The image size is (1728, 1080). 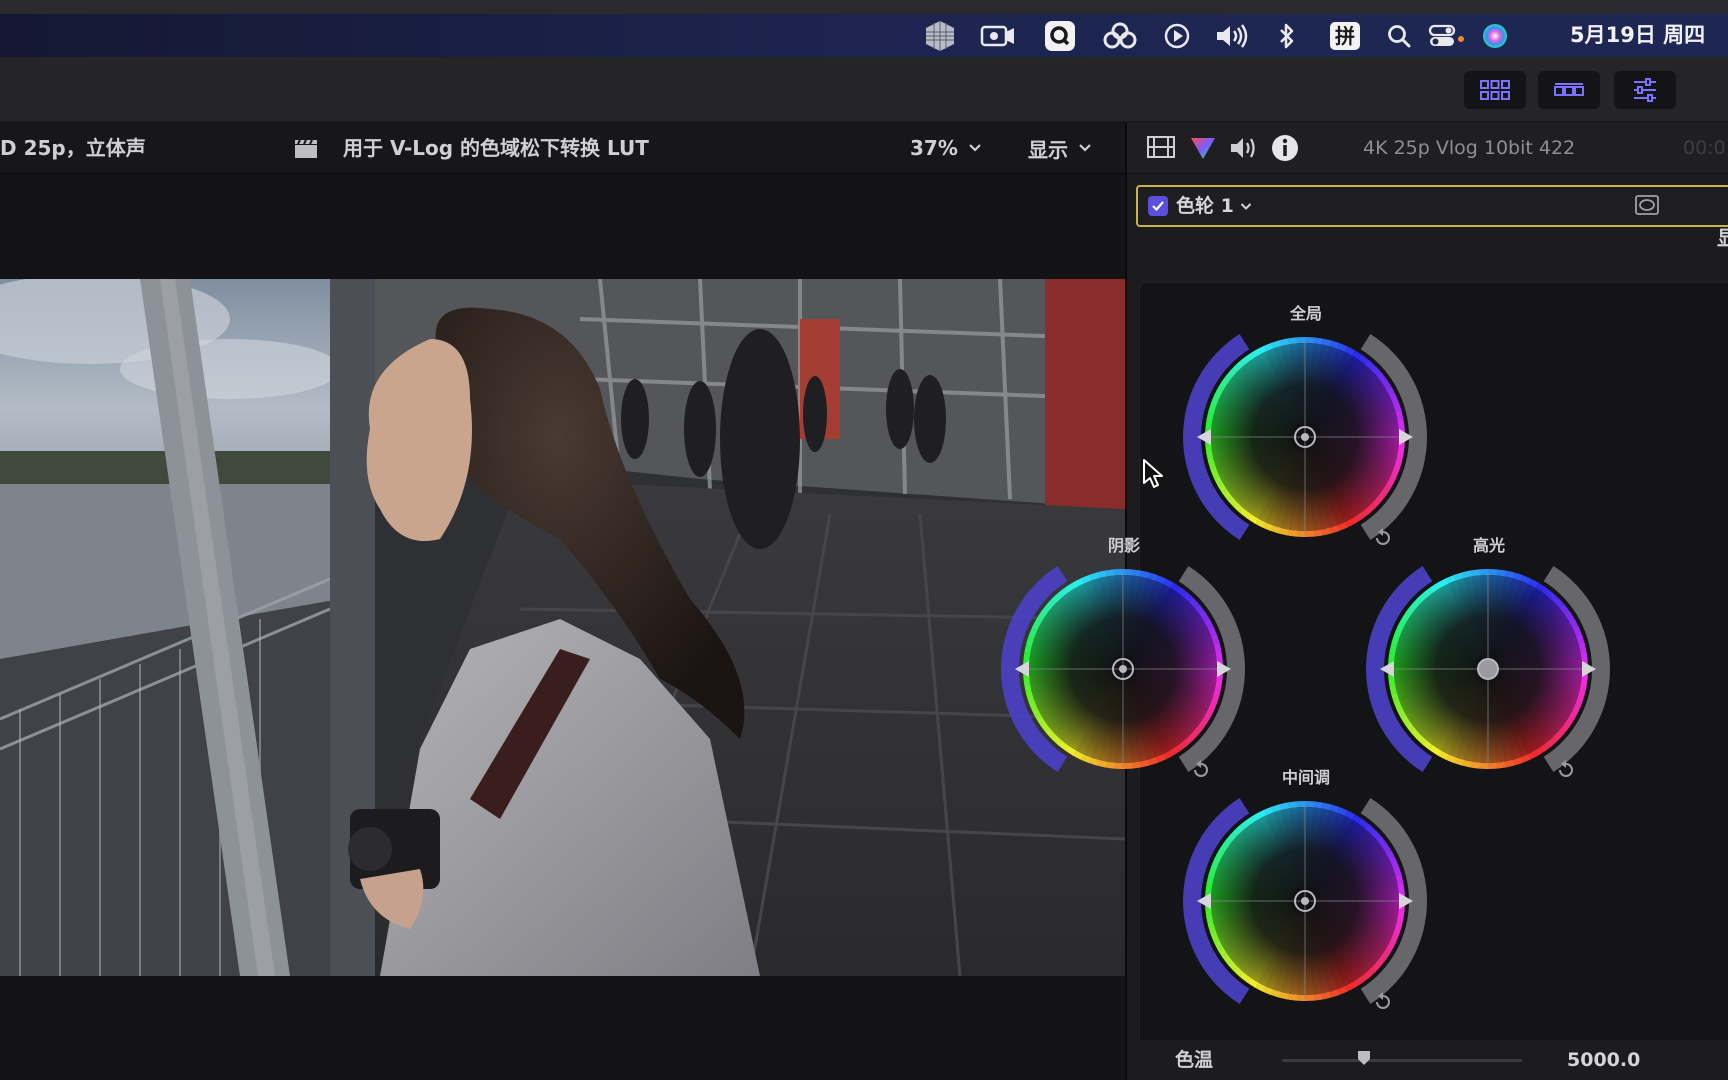 What do you see at coordinates (864, 7) in the screenshot?
I see `window-top-strip` at bounding box center [864, 7].